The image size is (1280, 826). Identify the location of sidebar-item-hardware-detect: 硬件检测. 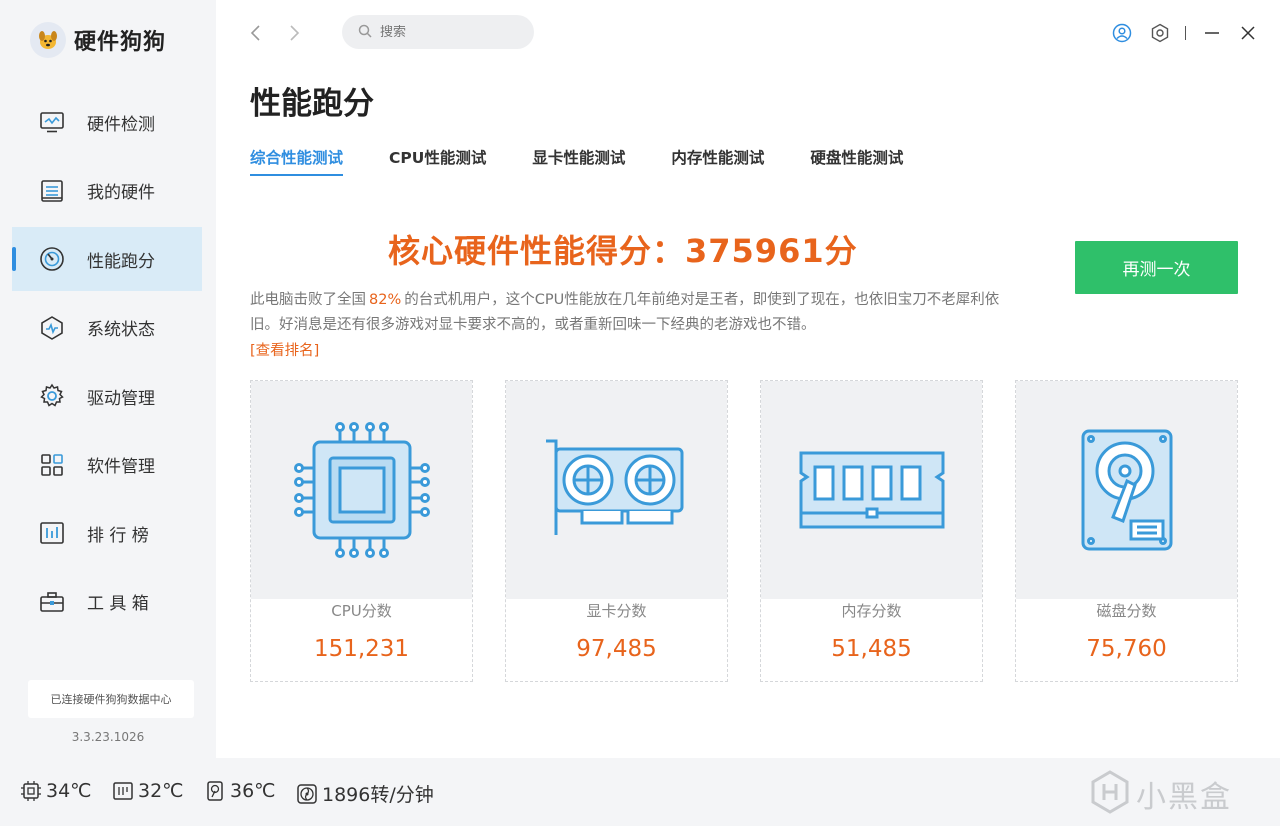
(108, 122).